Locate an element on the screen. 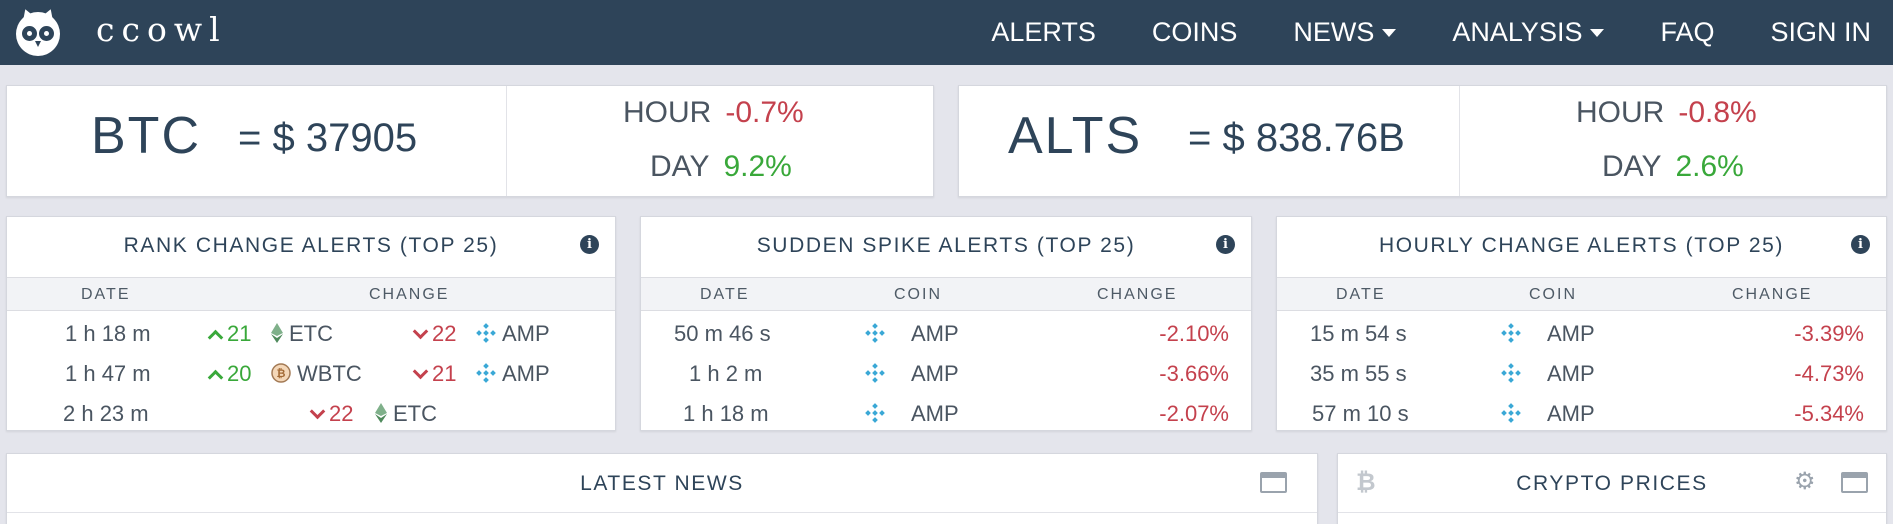 This screenshot has height=524, width=1893. alts-price-main: ALTS = $ 838.76B is located at coordinates (1209, 141).